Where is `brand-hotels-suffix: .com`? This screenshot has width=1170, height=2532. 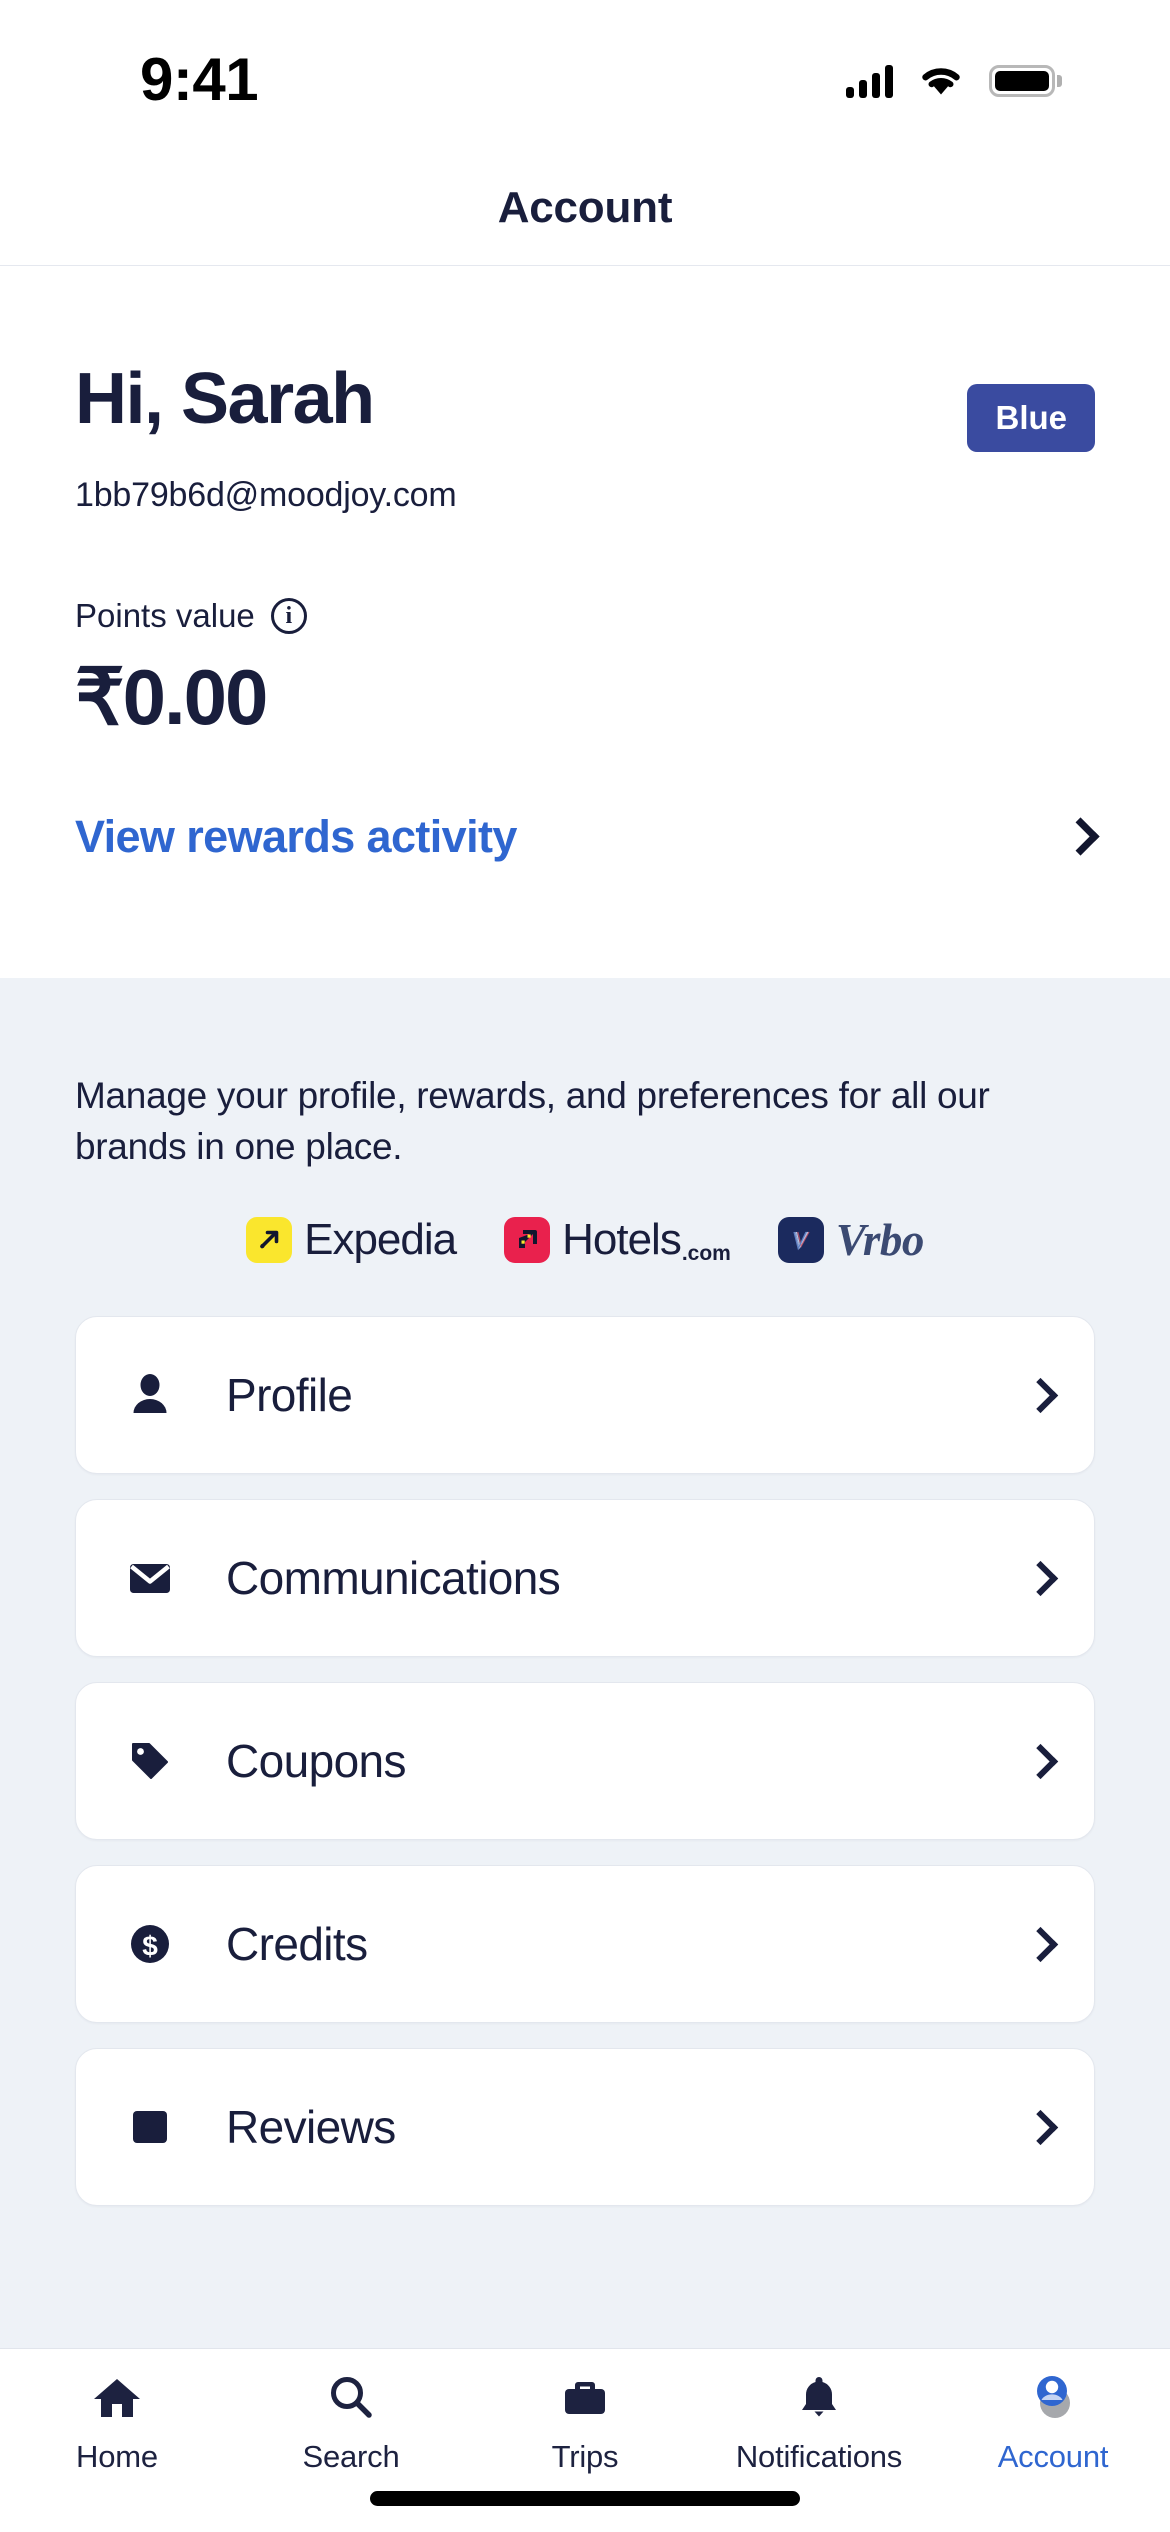
brand-hotels-suffix: .com is located at coordinates (706, 1254).